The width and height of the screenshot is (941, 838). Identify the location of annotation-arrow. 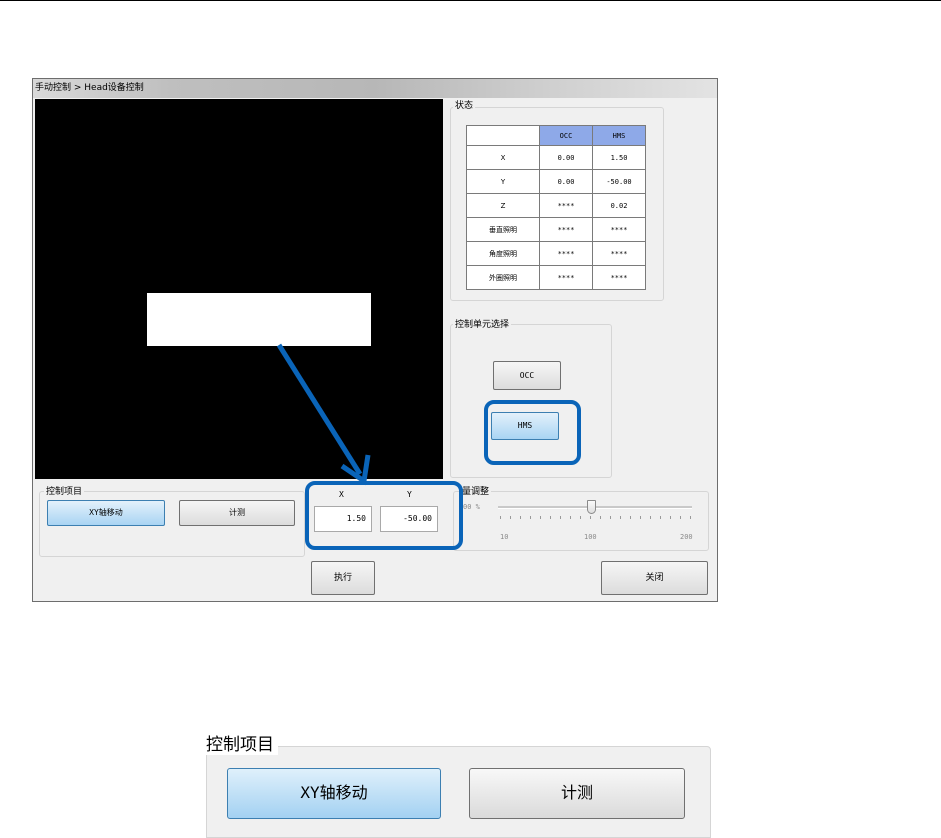
(323, 414).